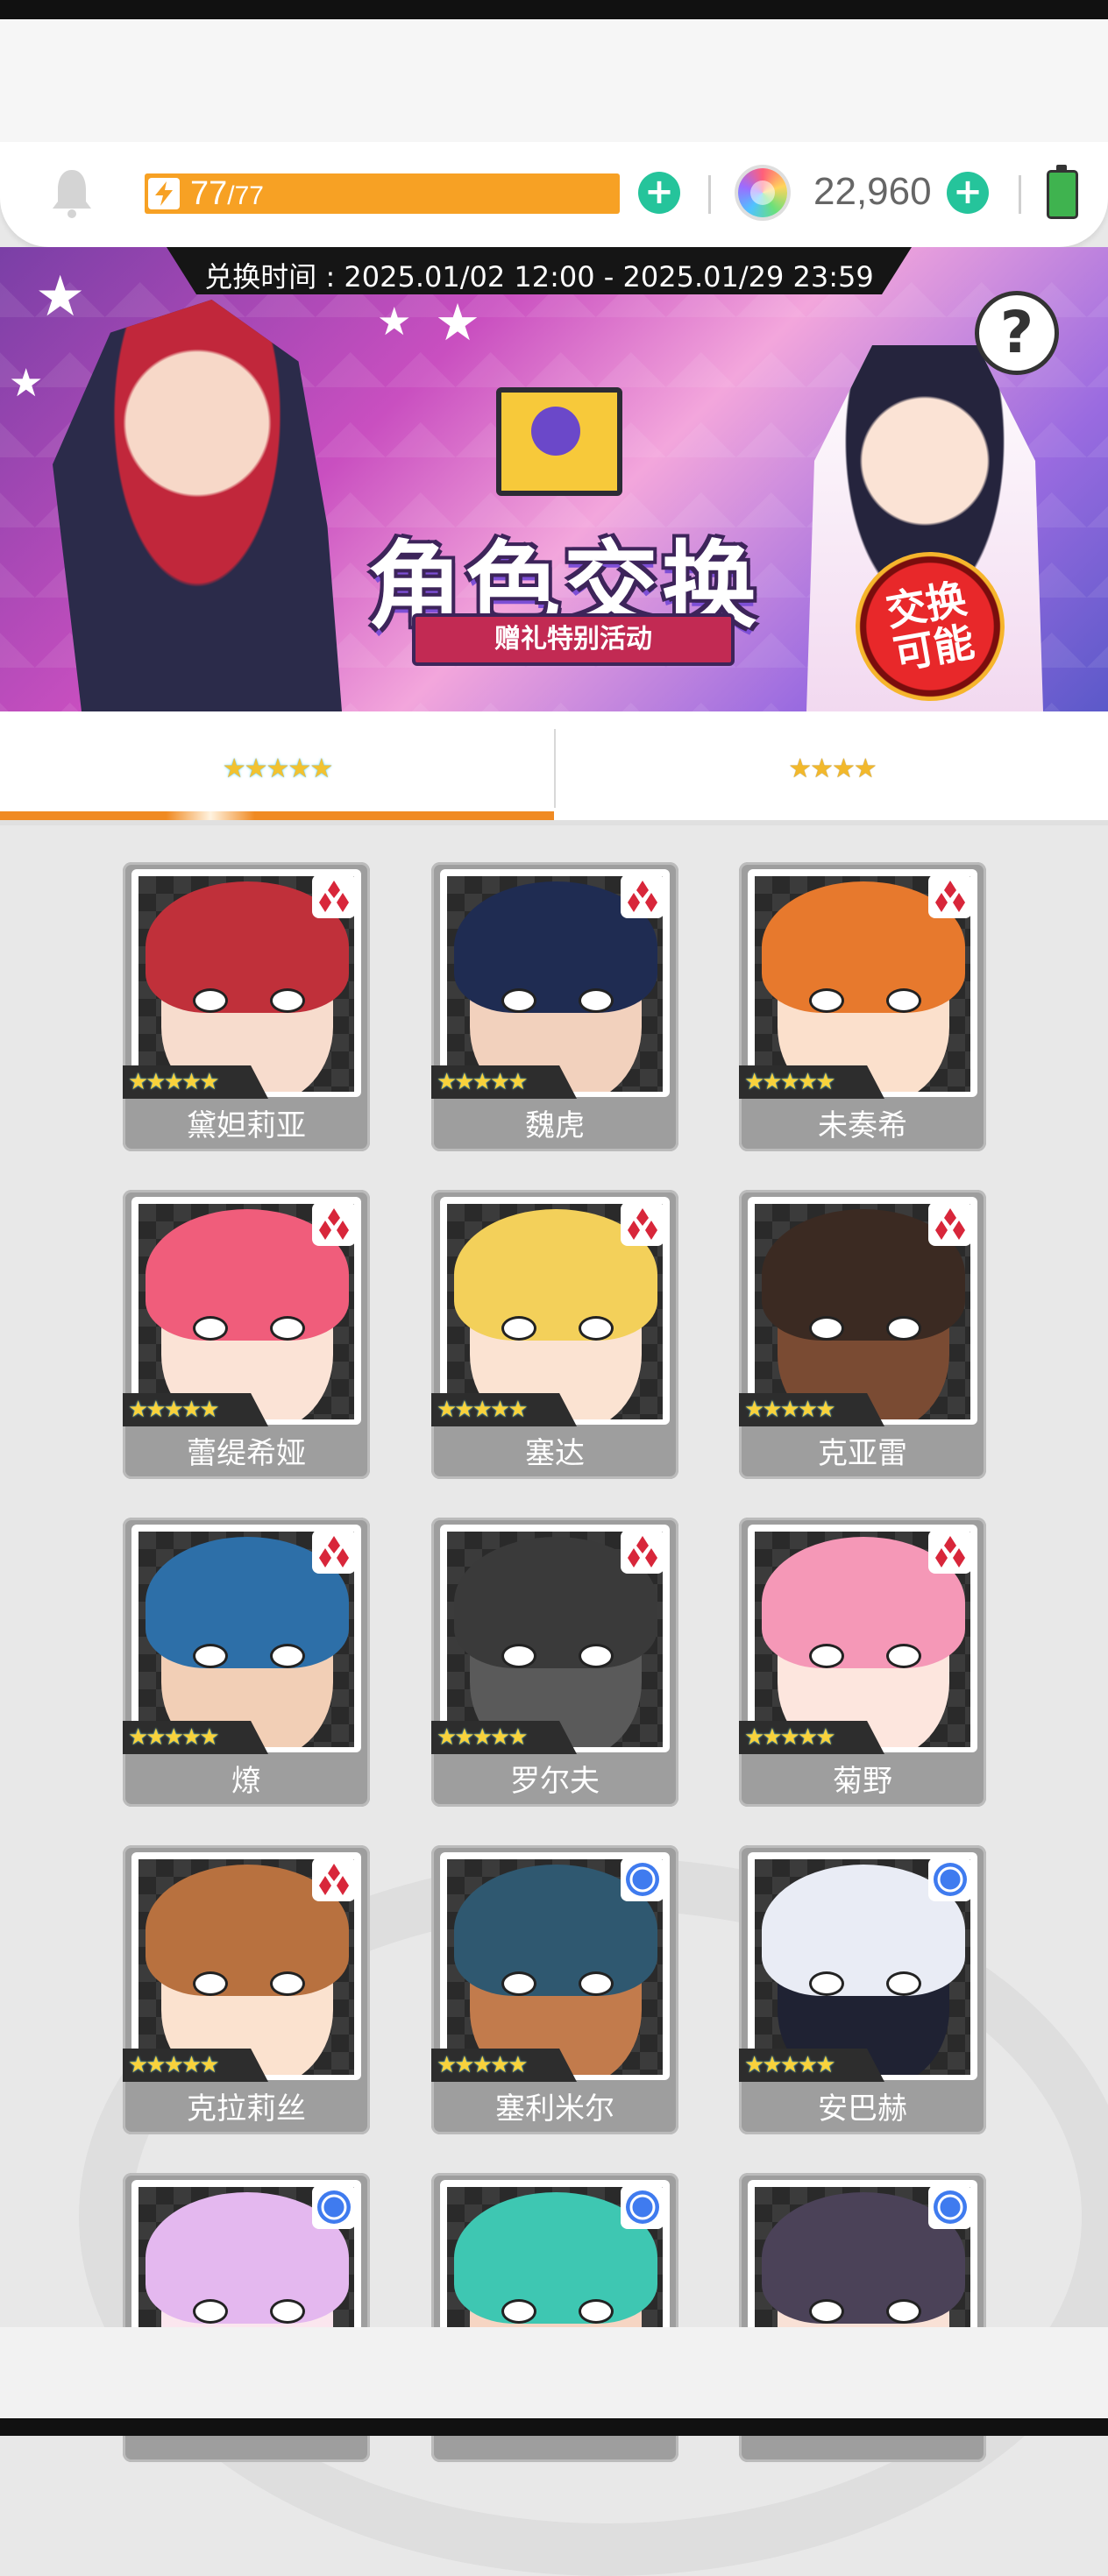 The image size is (1108, 2576). I want to click on character-card: ★★★★★ 燎, so click(246, 1662).